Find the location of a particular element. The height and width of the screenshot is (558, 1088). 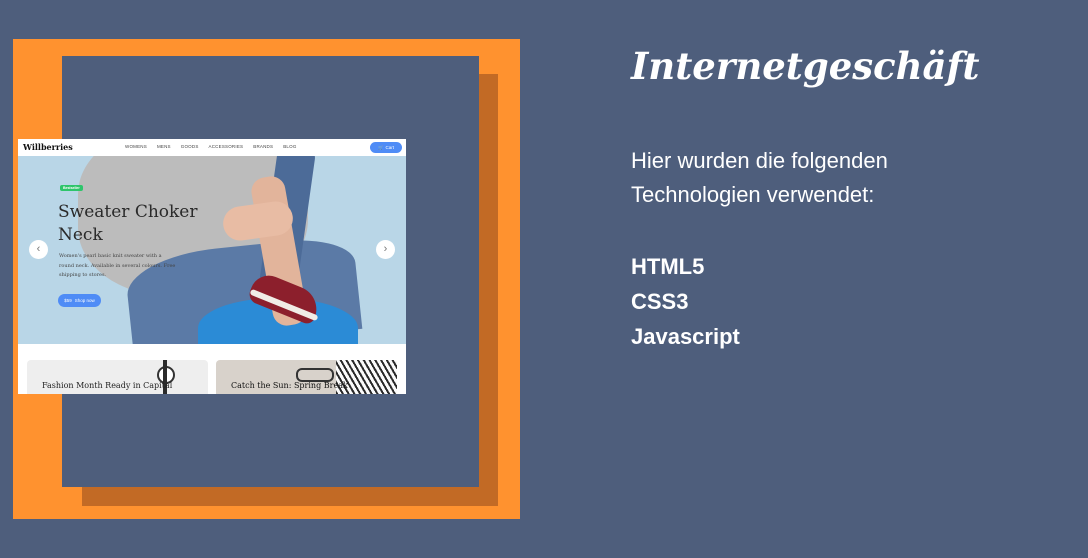

preview-hero-title: Sweater Choker Neck is located at coordinates (128, 223).